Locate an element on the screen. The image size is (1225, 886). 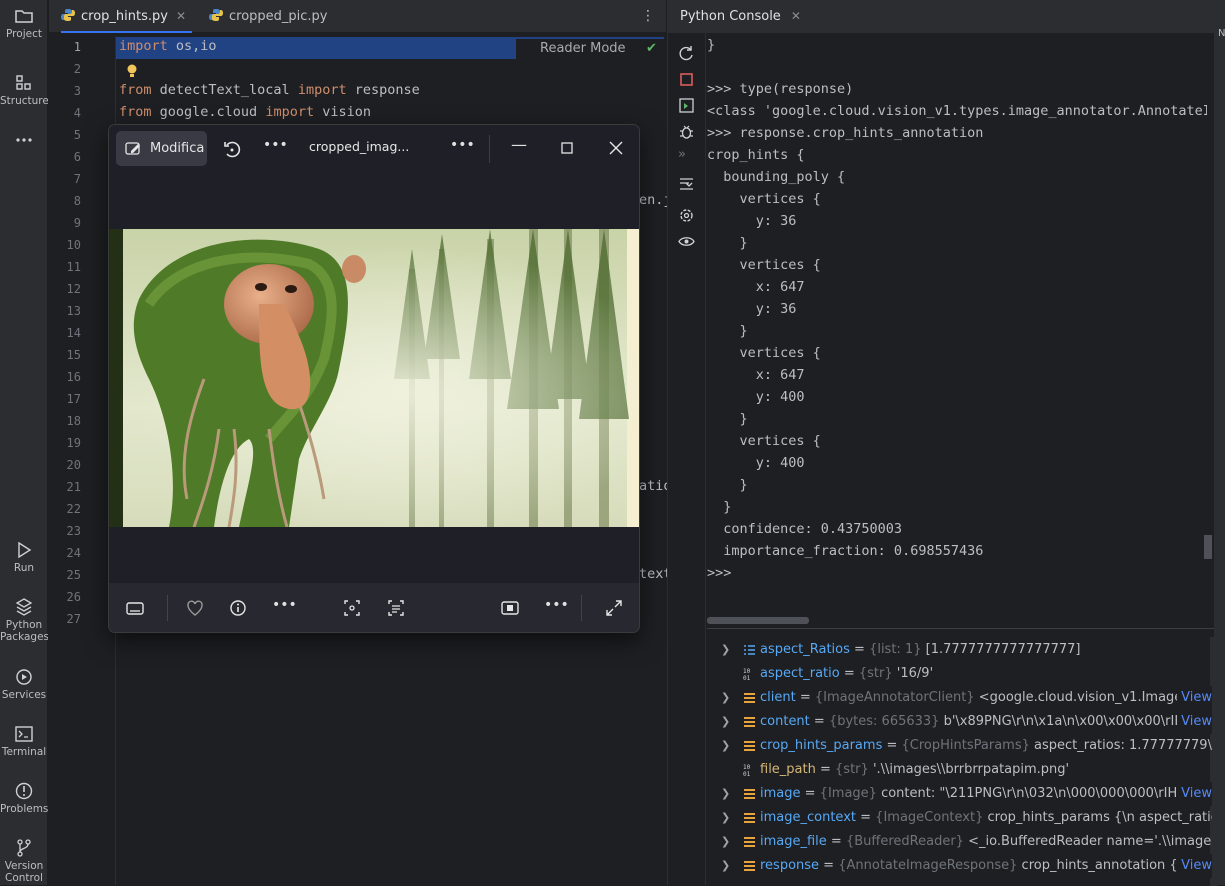
edit-button: Modifica is located at coordinates (161, 148).